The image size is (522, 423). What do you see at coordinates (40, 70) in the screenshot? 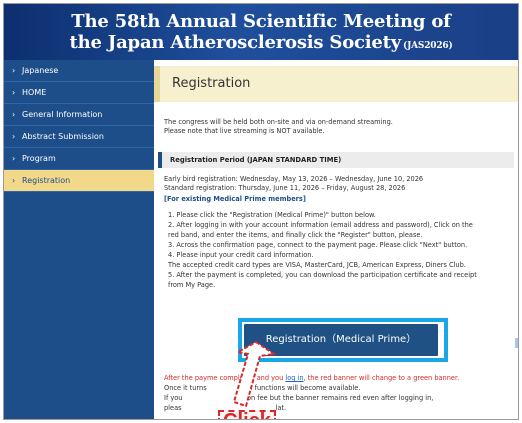
I see `sidebar-item-label: Japanese` at bounding box center [40, 70].